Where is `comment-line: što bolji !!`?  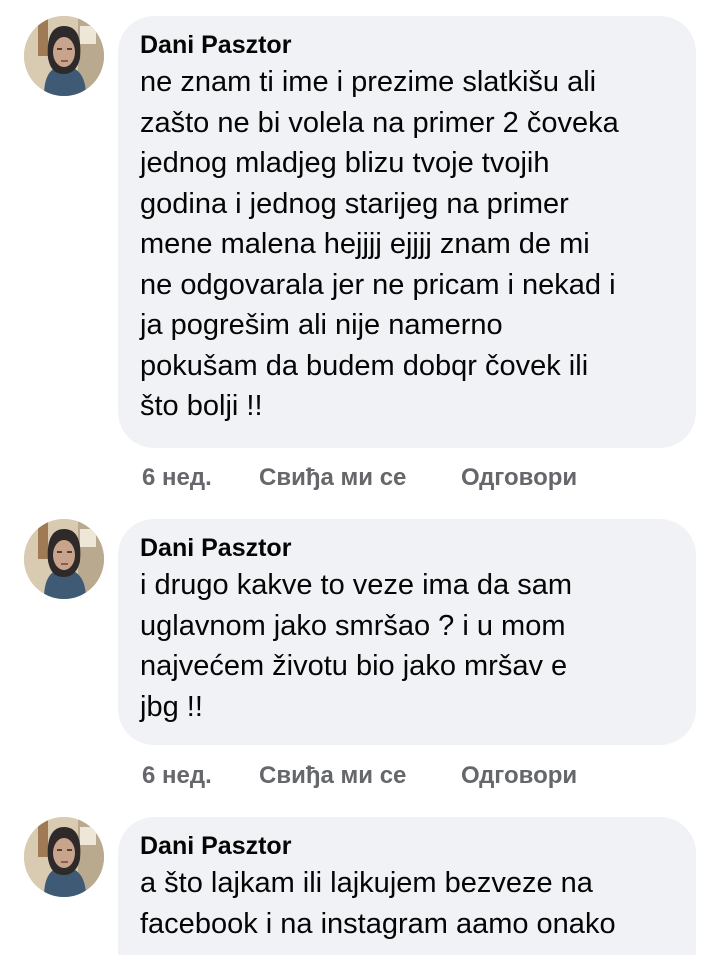 comment-line: što bolji !! is located at coordinates (201, 406).